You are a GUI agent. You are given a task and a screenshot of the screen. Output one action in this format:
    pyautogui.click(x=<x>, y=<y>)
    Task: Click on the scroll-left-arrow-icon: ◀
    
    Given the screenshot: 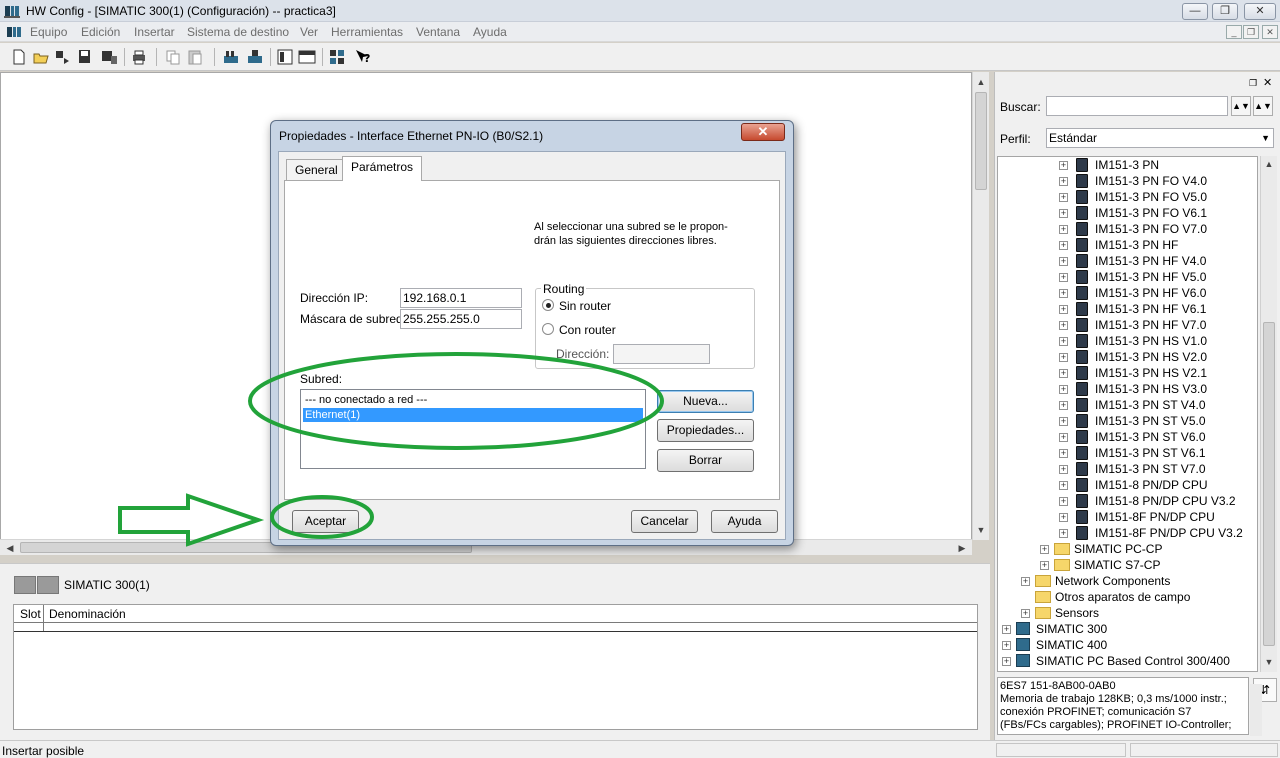 What is the action you would take?
    pyautogui.click(x=10, y=548)
    